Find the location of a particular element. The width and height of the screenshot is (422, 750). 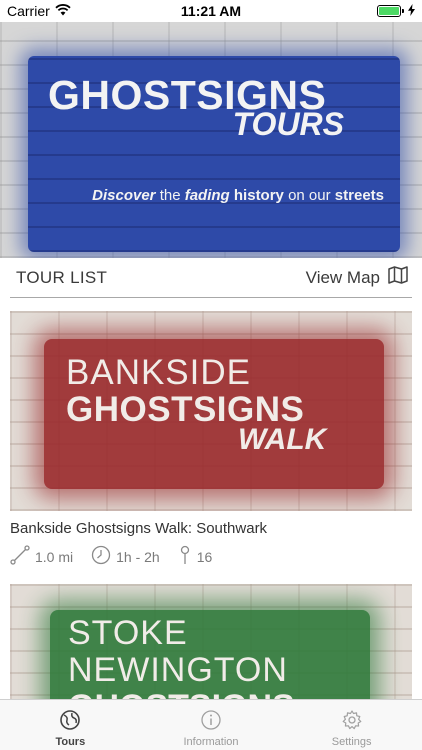

tour-distance: 1.0 mi is located at coordinates (41, 556).